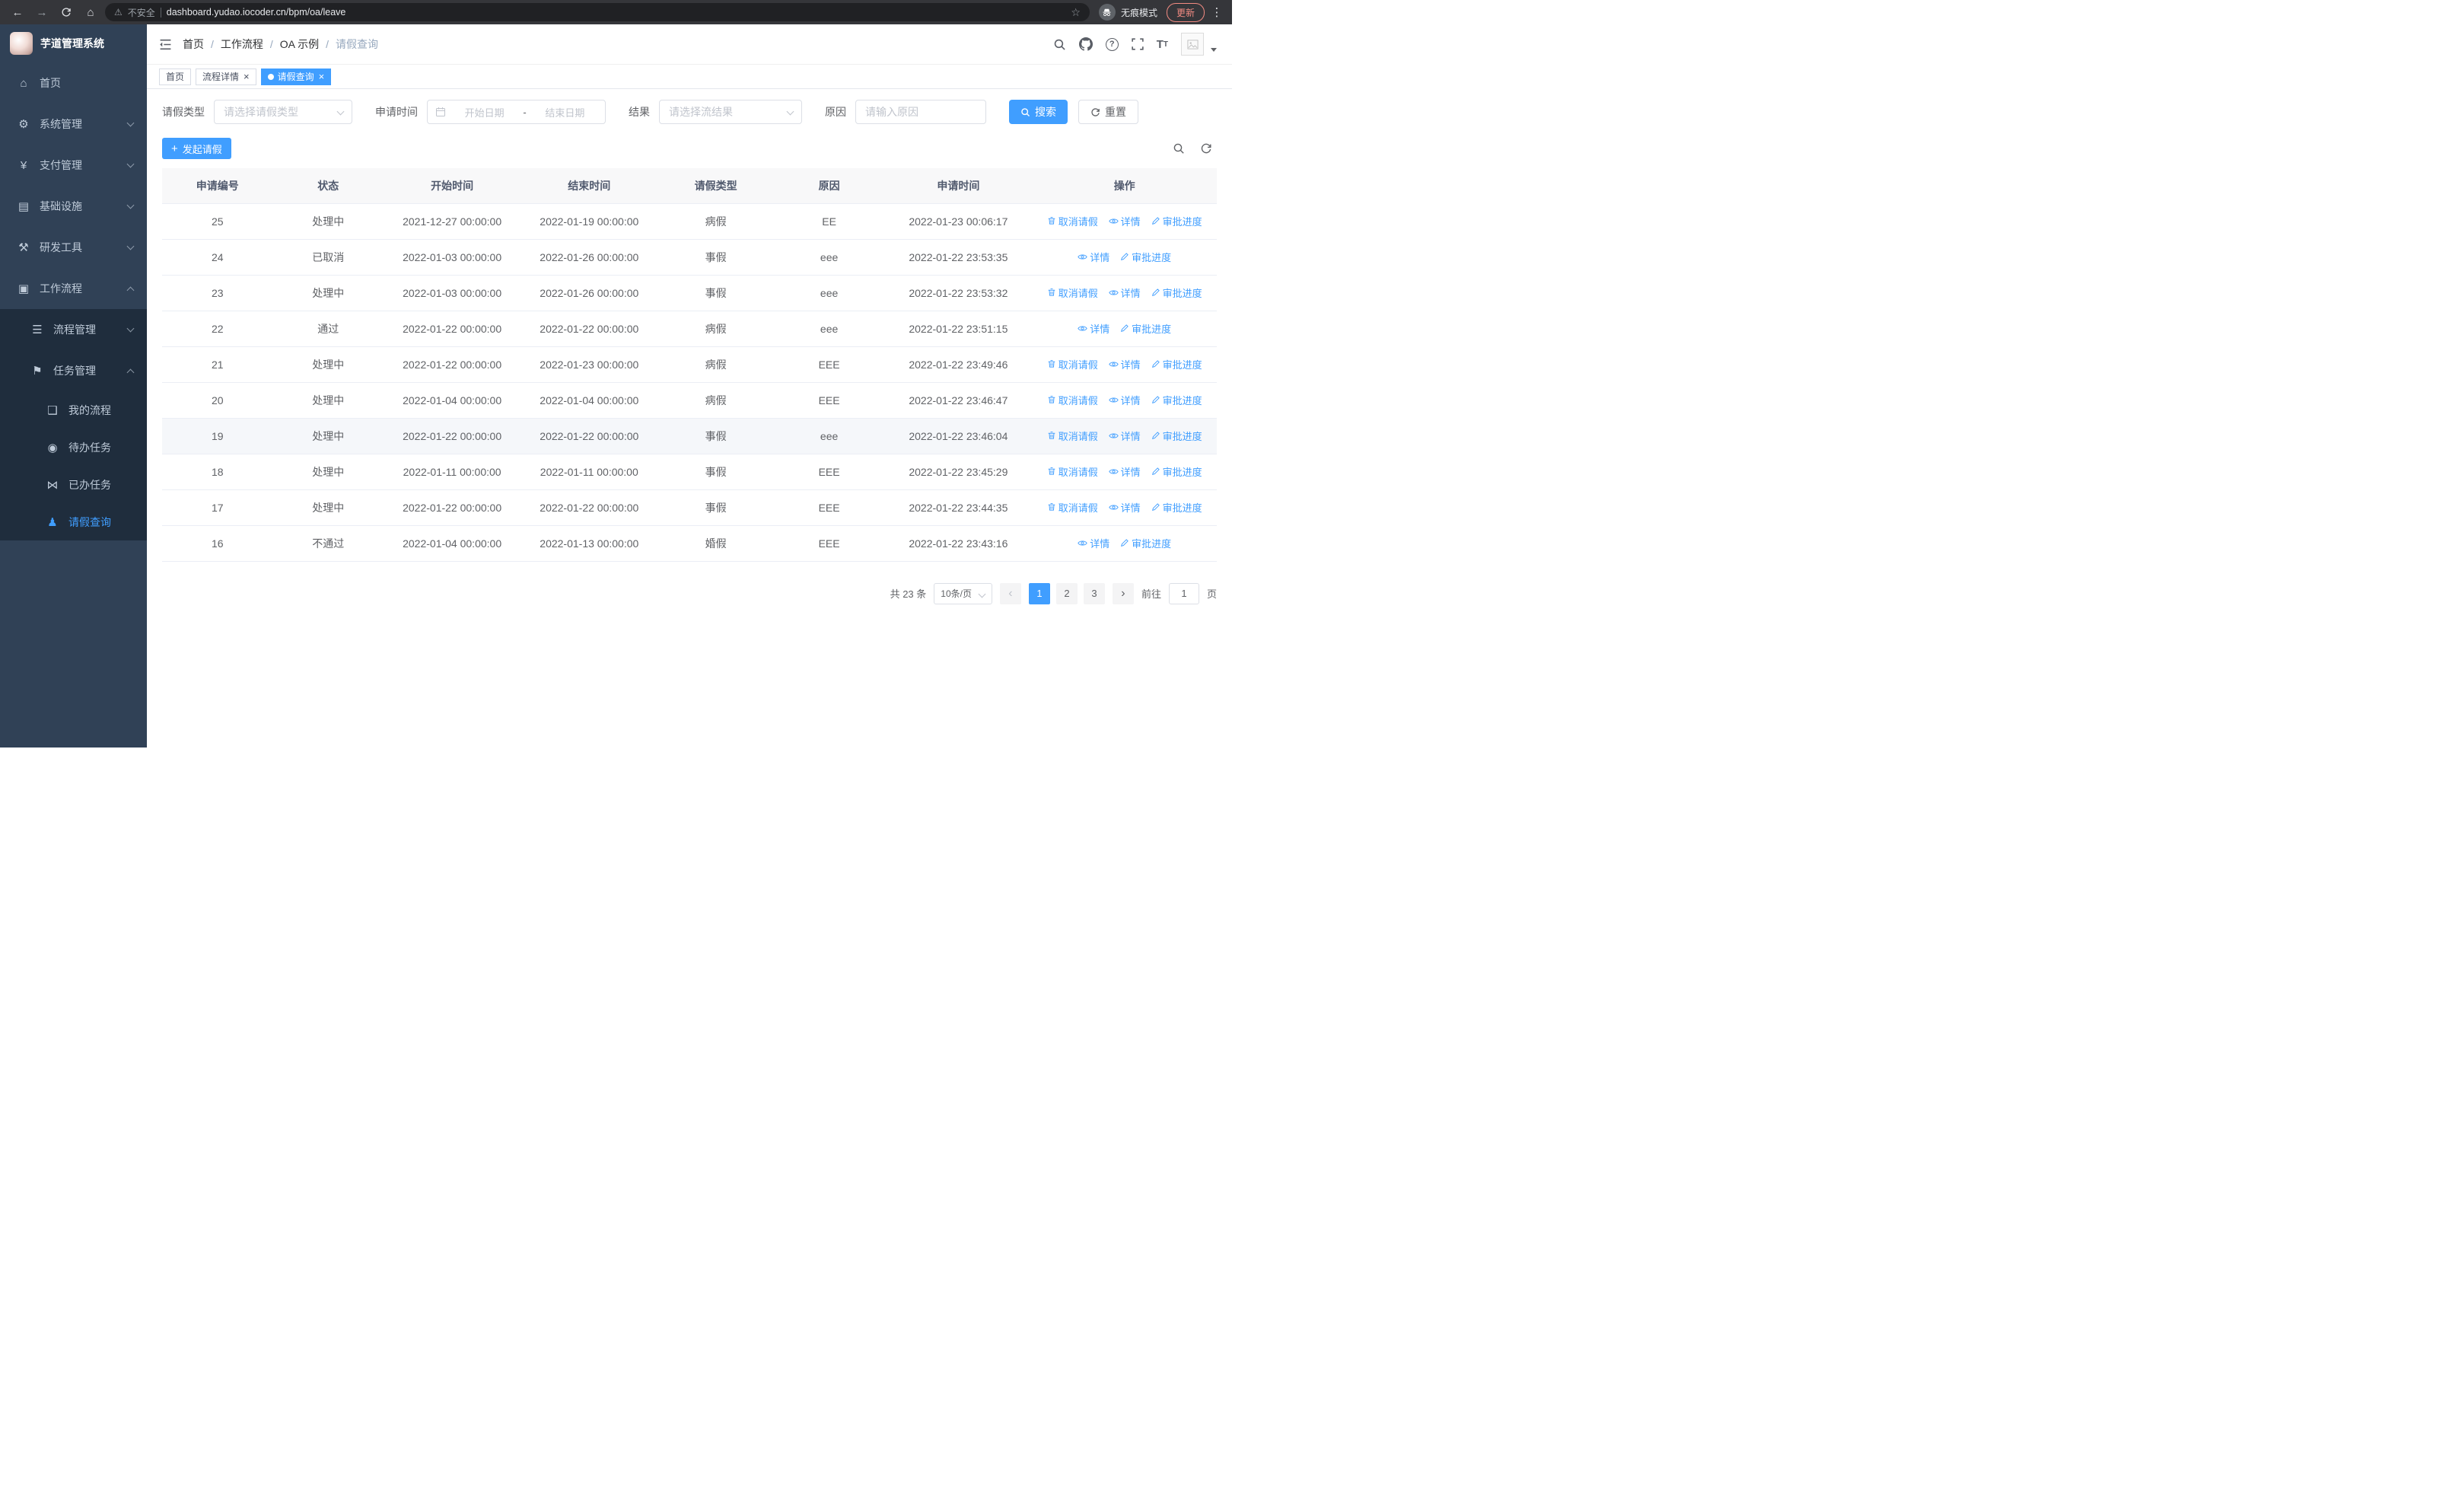 The image size is (2464, 1495). Describe the element at coordinates (73, 83) in the screenshot. I see `sidebar-item-home: ⌂ 首页` at that location.